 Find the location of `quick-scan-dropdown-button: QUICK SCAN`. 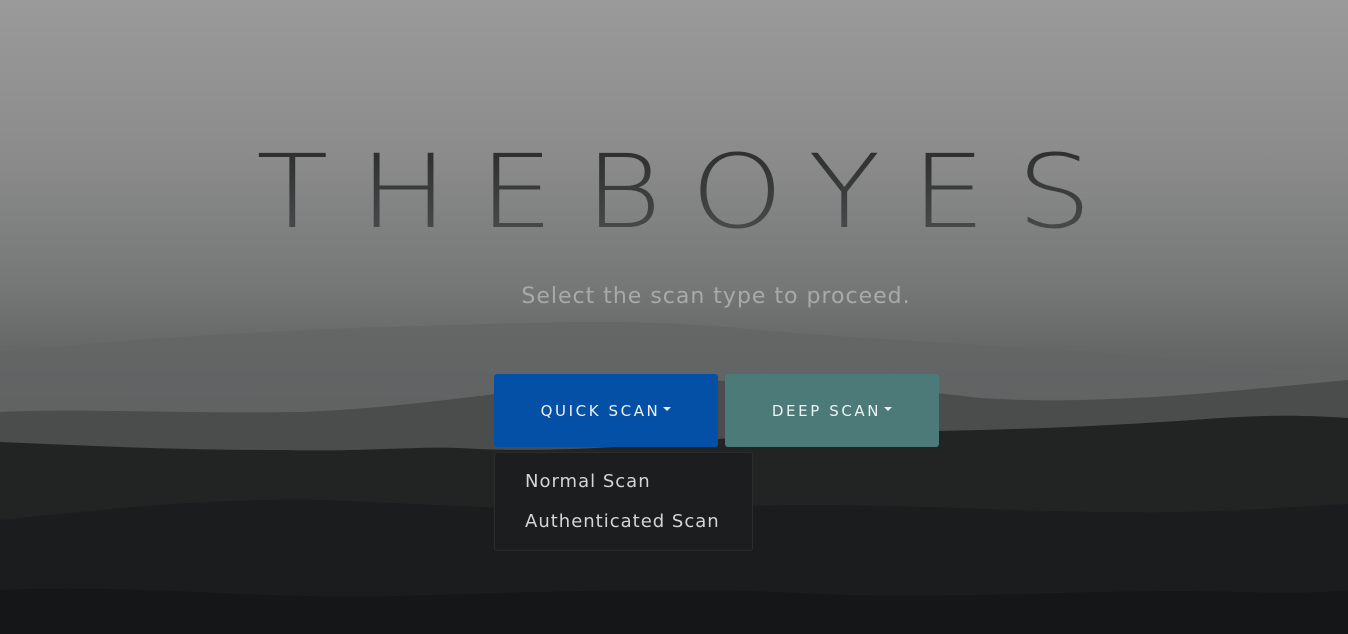

quick-scan-dropdown-button: QUICK SCAN is located at coordinates (606, 410).